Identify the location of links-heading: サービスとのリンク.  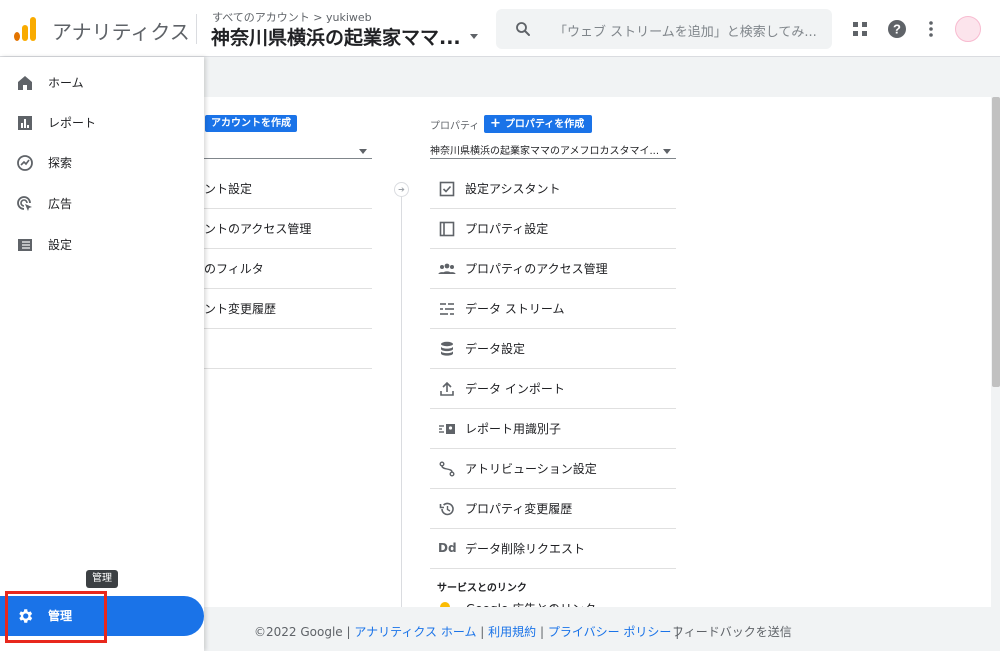
(482, 588).